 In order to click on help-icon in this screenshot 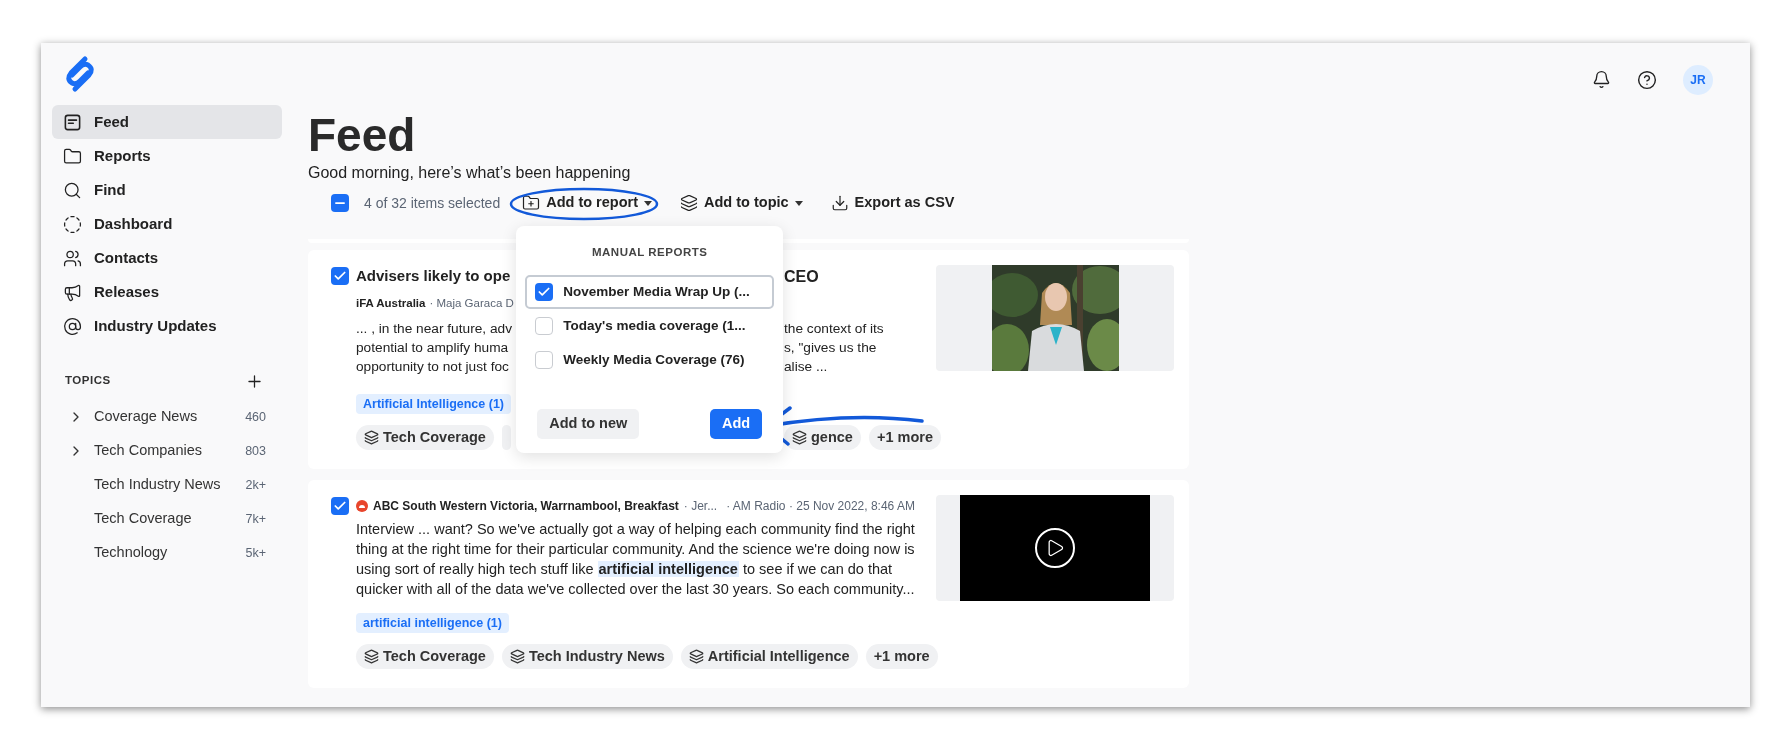, I will do `click(1647, 79)`.